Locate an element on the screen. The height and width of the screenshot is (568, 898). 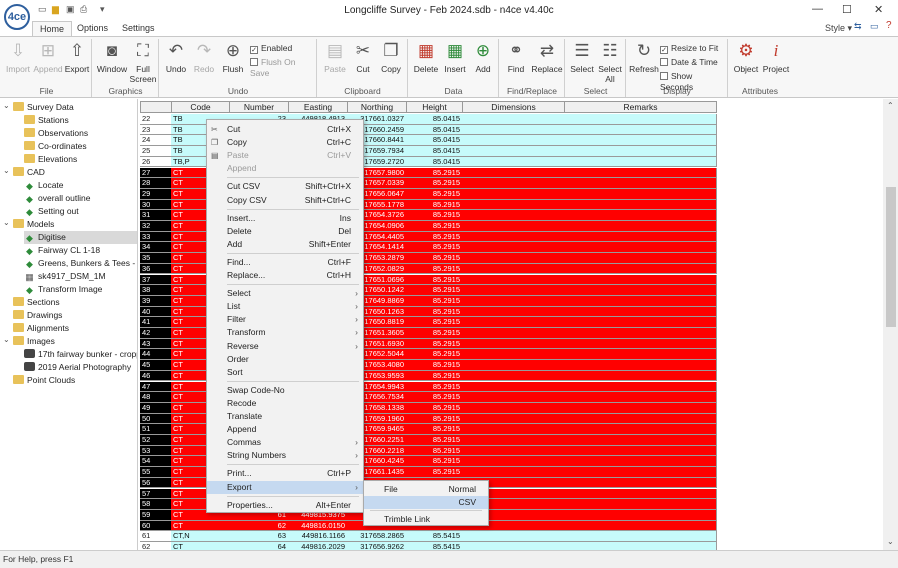
table-cell: 317656.9262 is located at coordinates (377, 546).